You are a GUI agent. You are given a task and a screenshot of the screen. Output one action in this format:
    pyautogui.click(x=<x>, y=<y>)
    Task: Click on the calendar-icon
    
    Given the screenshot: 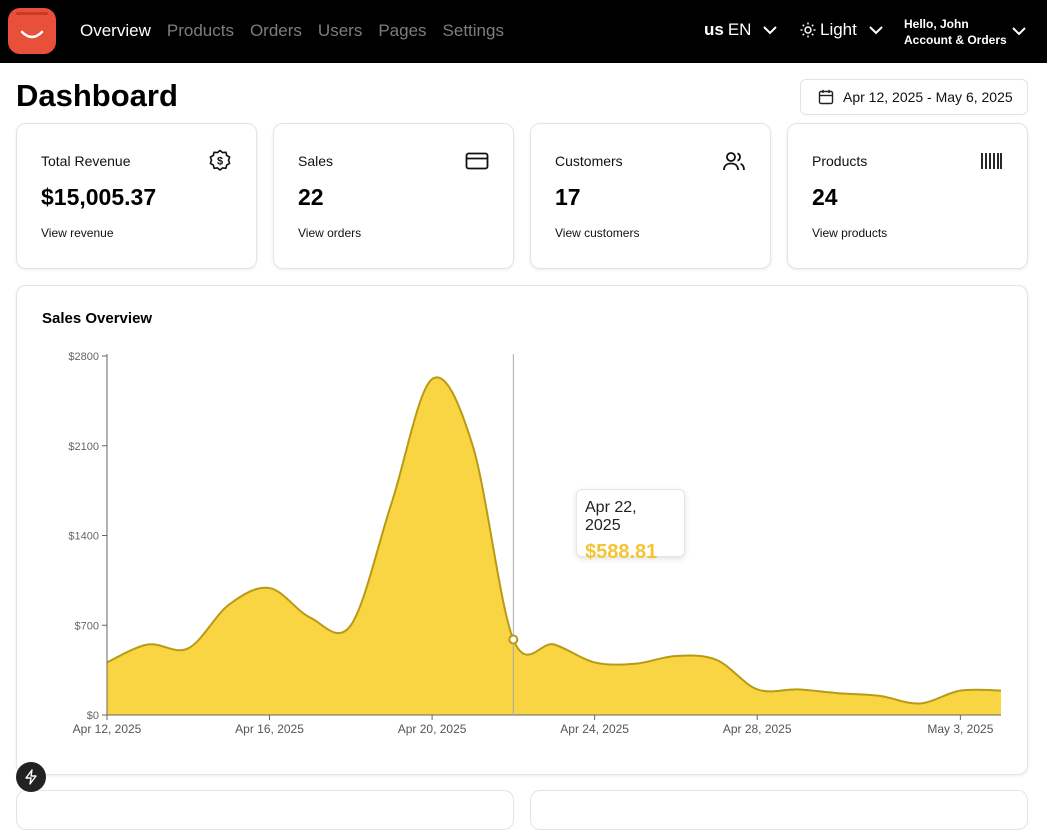 What is the action you would take?
    pyautogui.click(x=826, y=97)
    